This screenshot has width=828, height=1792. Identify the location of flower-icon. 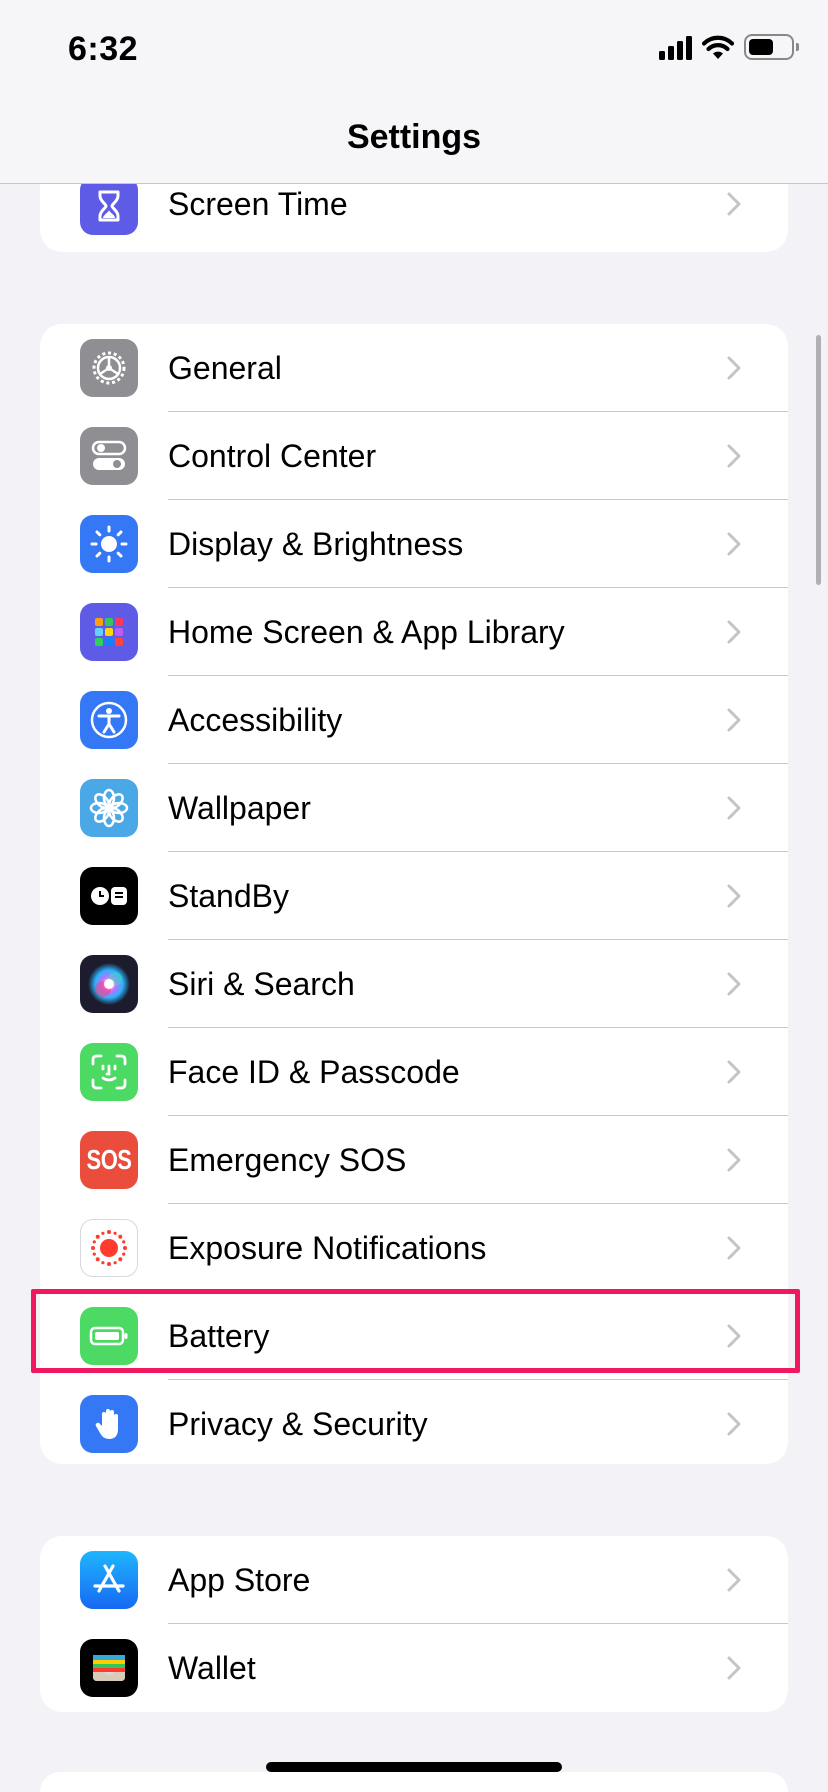
(109, 808).